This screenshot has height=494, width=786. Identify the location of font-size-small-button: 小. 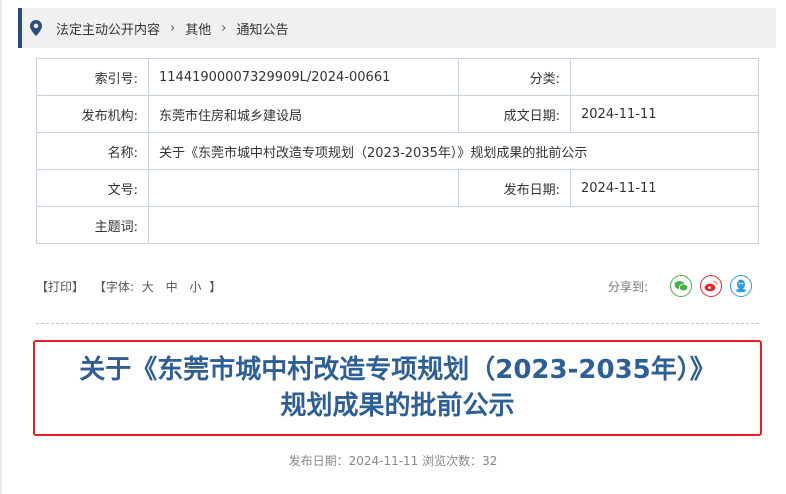
(195, 287).